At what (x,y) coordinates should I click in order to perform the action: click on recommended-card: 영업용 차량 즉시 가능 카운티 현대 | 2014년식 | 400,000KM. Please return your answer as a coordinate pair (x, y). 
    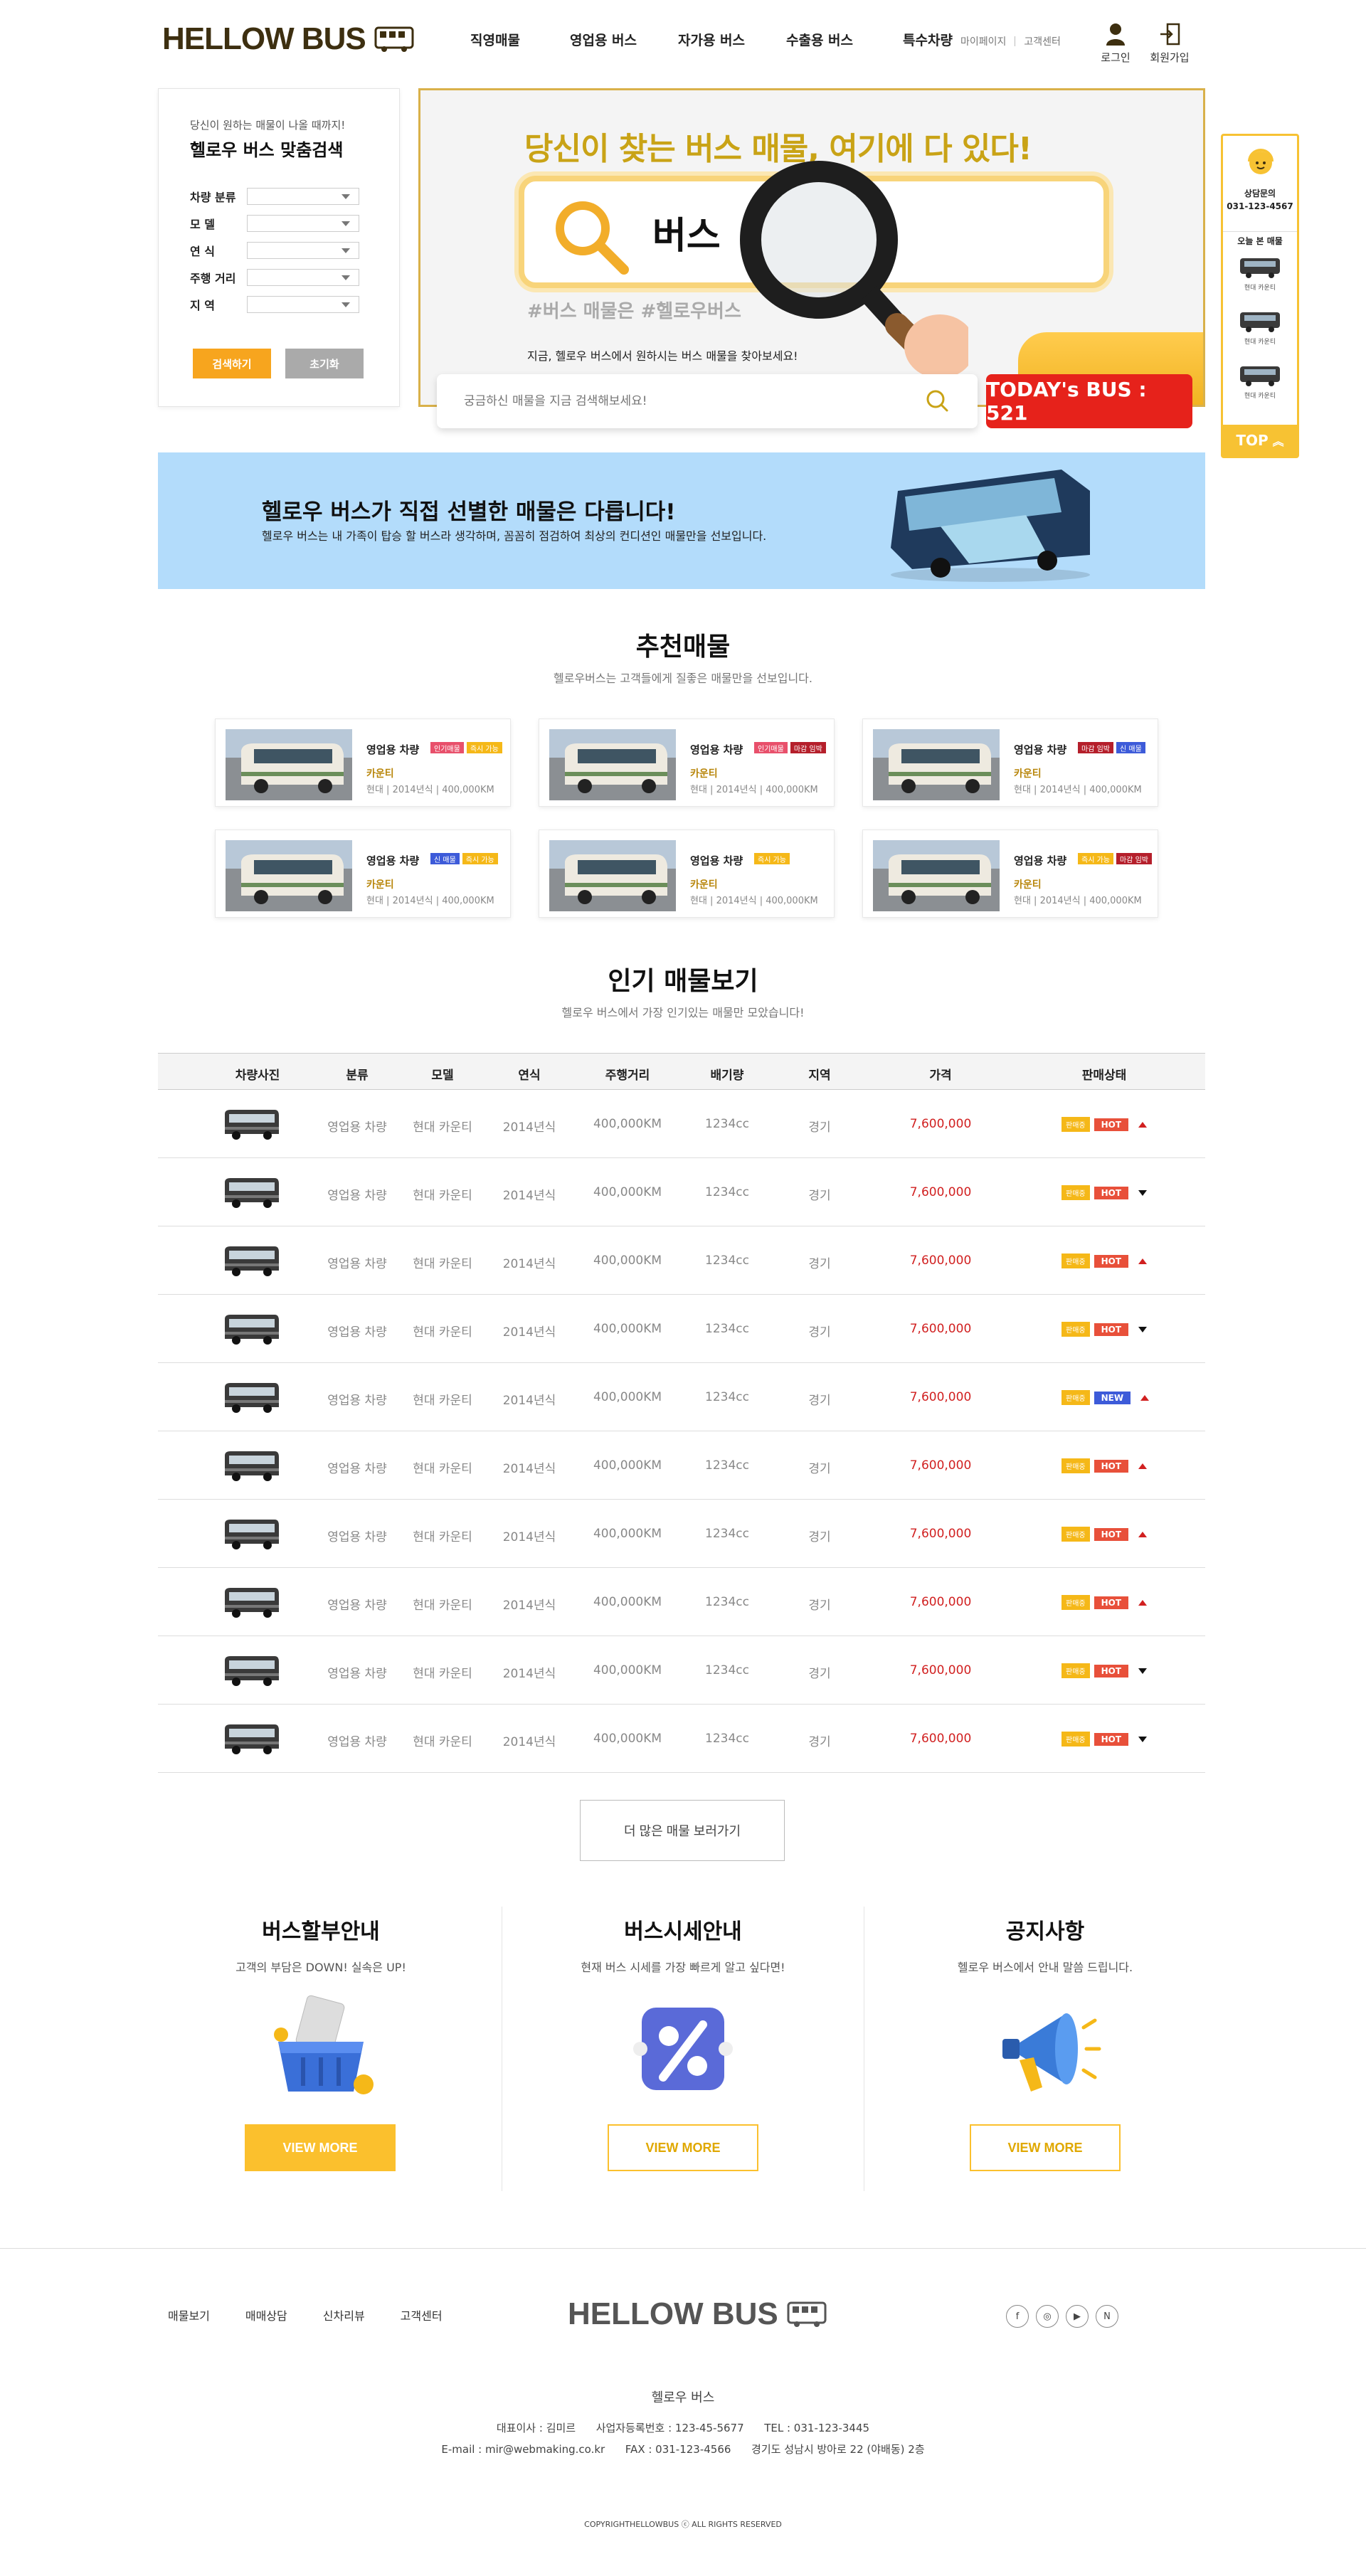
    Looking at the image, I should click on (687, 874).